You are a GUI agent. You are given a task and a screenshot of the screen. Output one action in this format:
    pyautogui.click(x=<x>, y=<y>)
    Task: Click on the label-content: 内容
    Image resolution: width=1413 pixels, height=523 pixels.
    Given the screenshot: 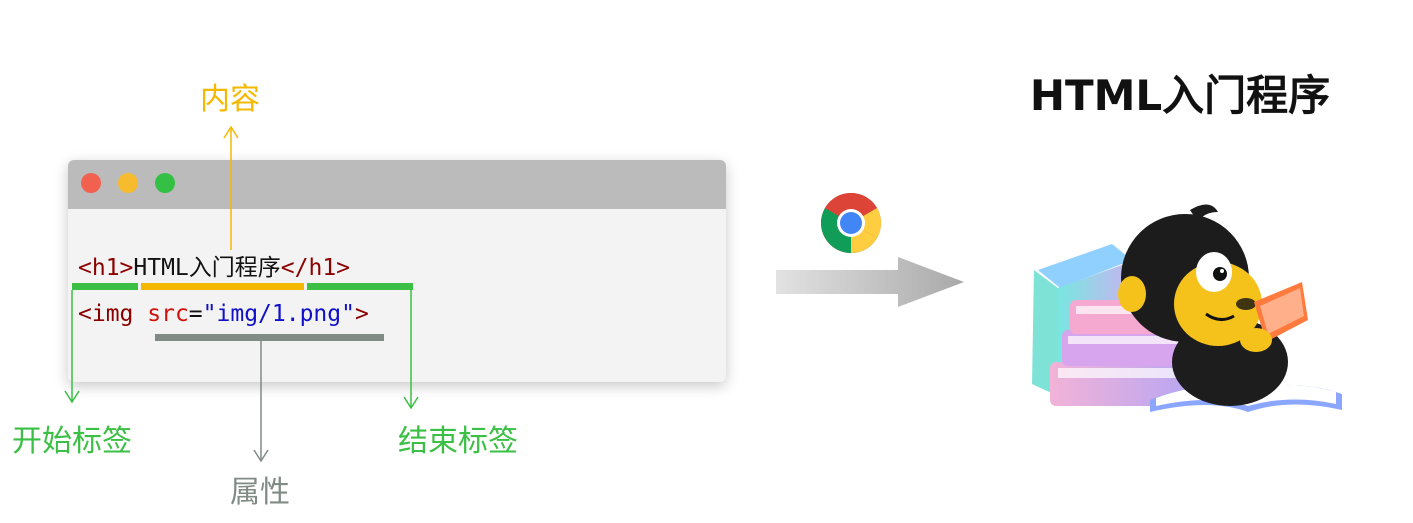 What is the action you would take?
    pyautogui.click(x=230, y=99)
    